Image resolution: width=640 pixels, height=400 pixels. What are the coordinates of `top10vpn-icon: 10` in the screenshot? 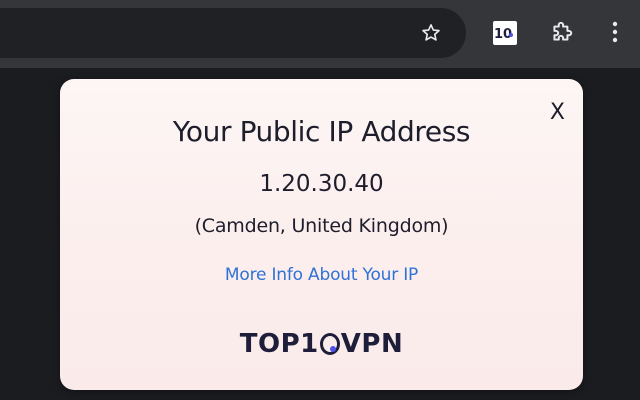 It's located at (505, 33).